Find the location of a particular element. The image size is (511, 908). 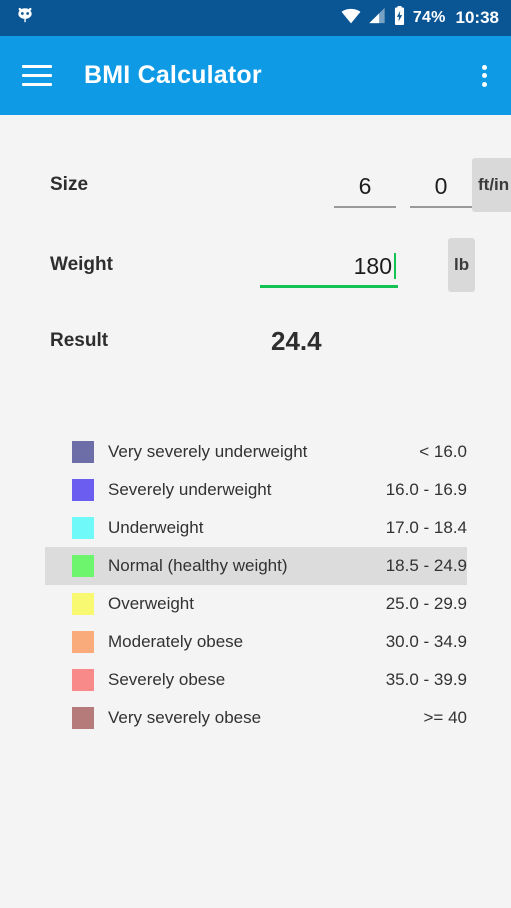

legend-category-label: Severely obese is located at coordinates (167, 679).